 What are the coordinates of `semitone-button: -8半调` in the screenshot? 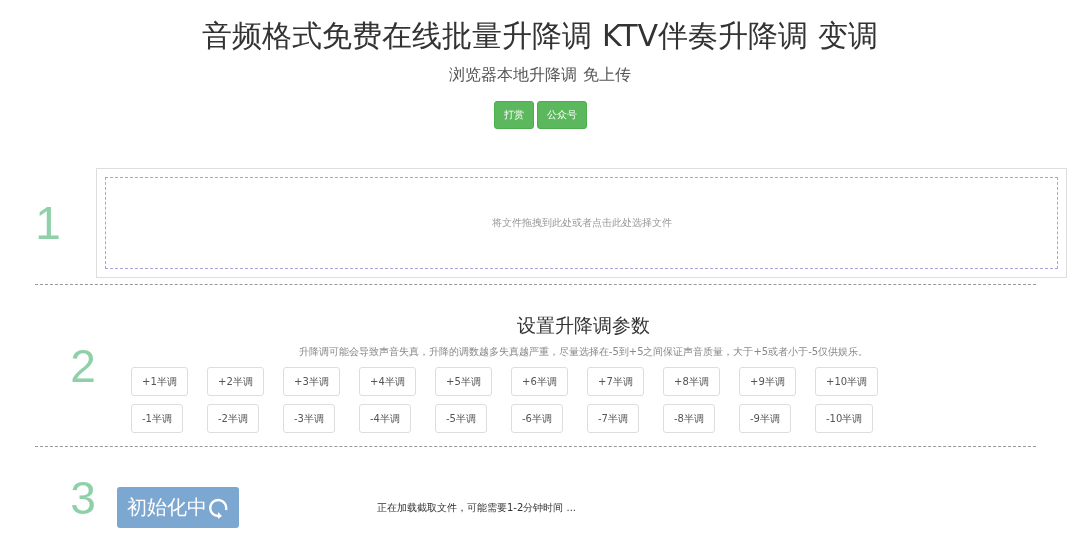 It's located at (689, 418).